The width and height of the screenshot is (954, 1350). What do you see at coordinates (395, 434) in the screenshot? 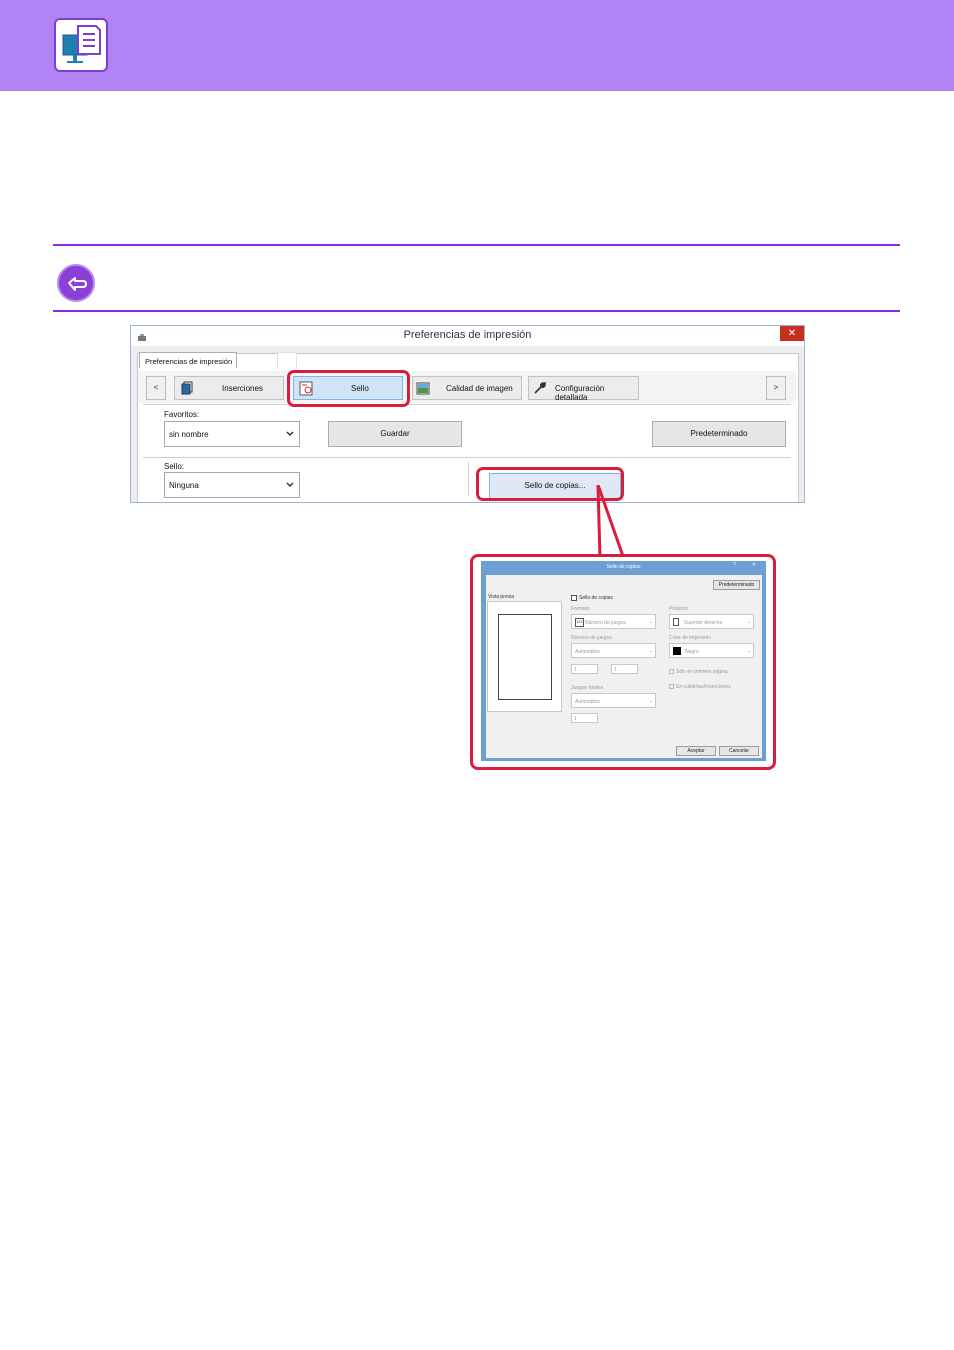
I see `save-button: Guardar` at bounding box center [395, 434].